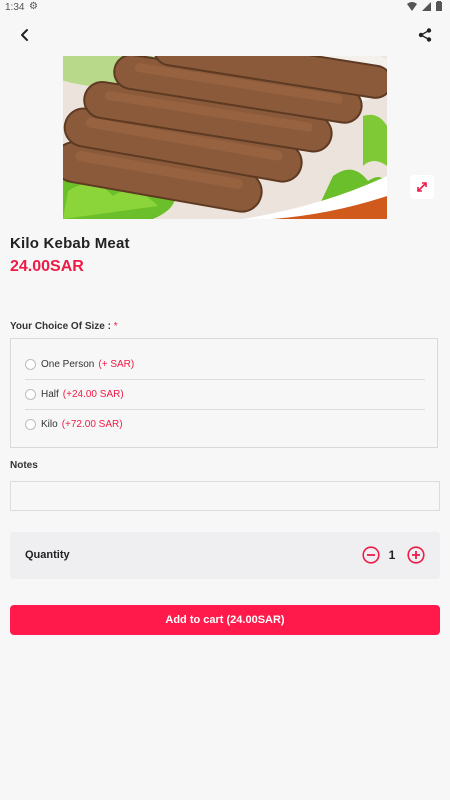  I want to click on notes-label: Notes, so click(24, 465).